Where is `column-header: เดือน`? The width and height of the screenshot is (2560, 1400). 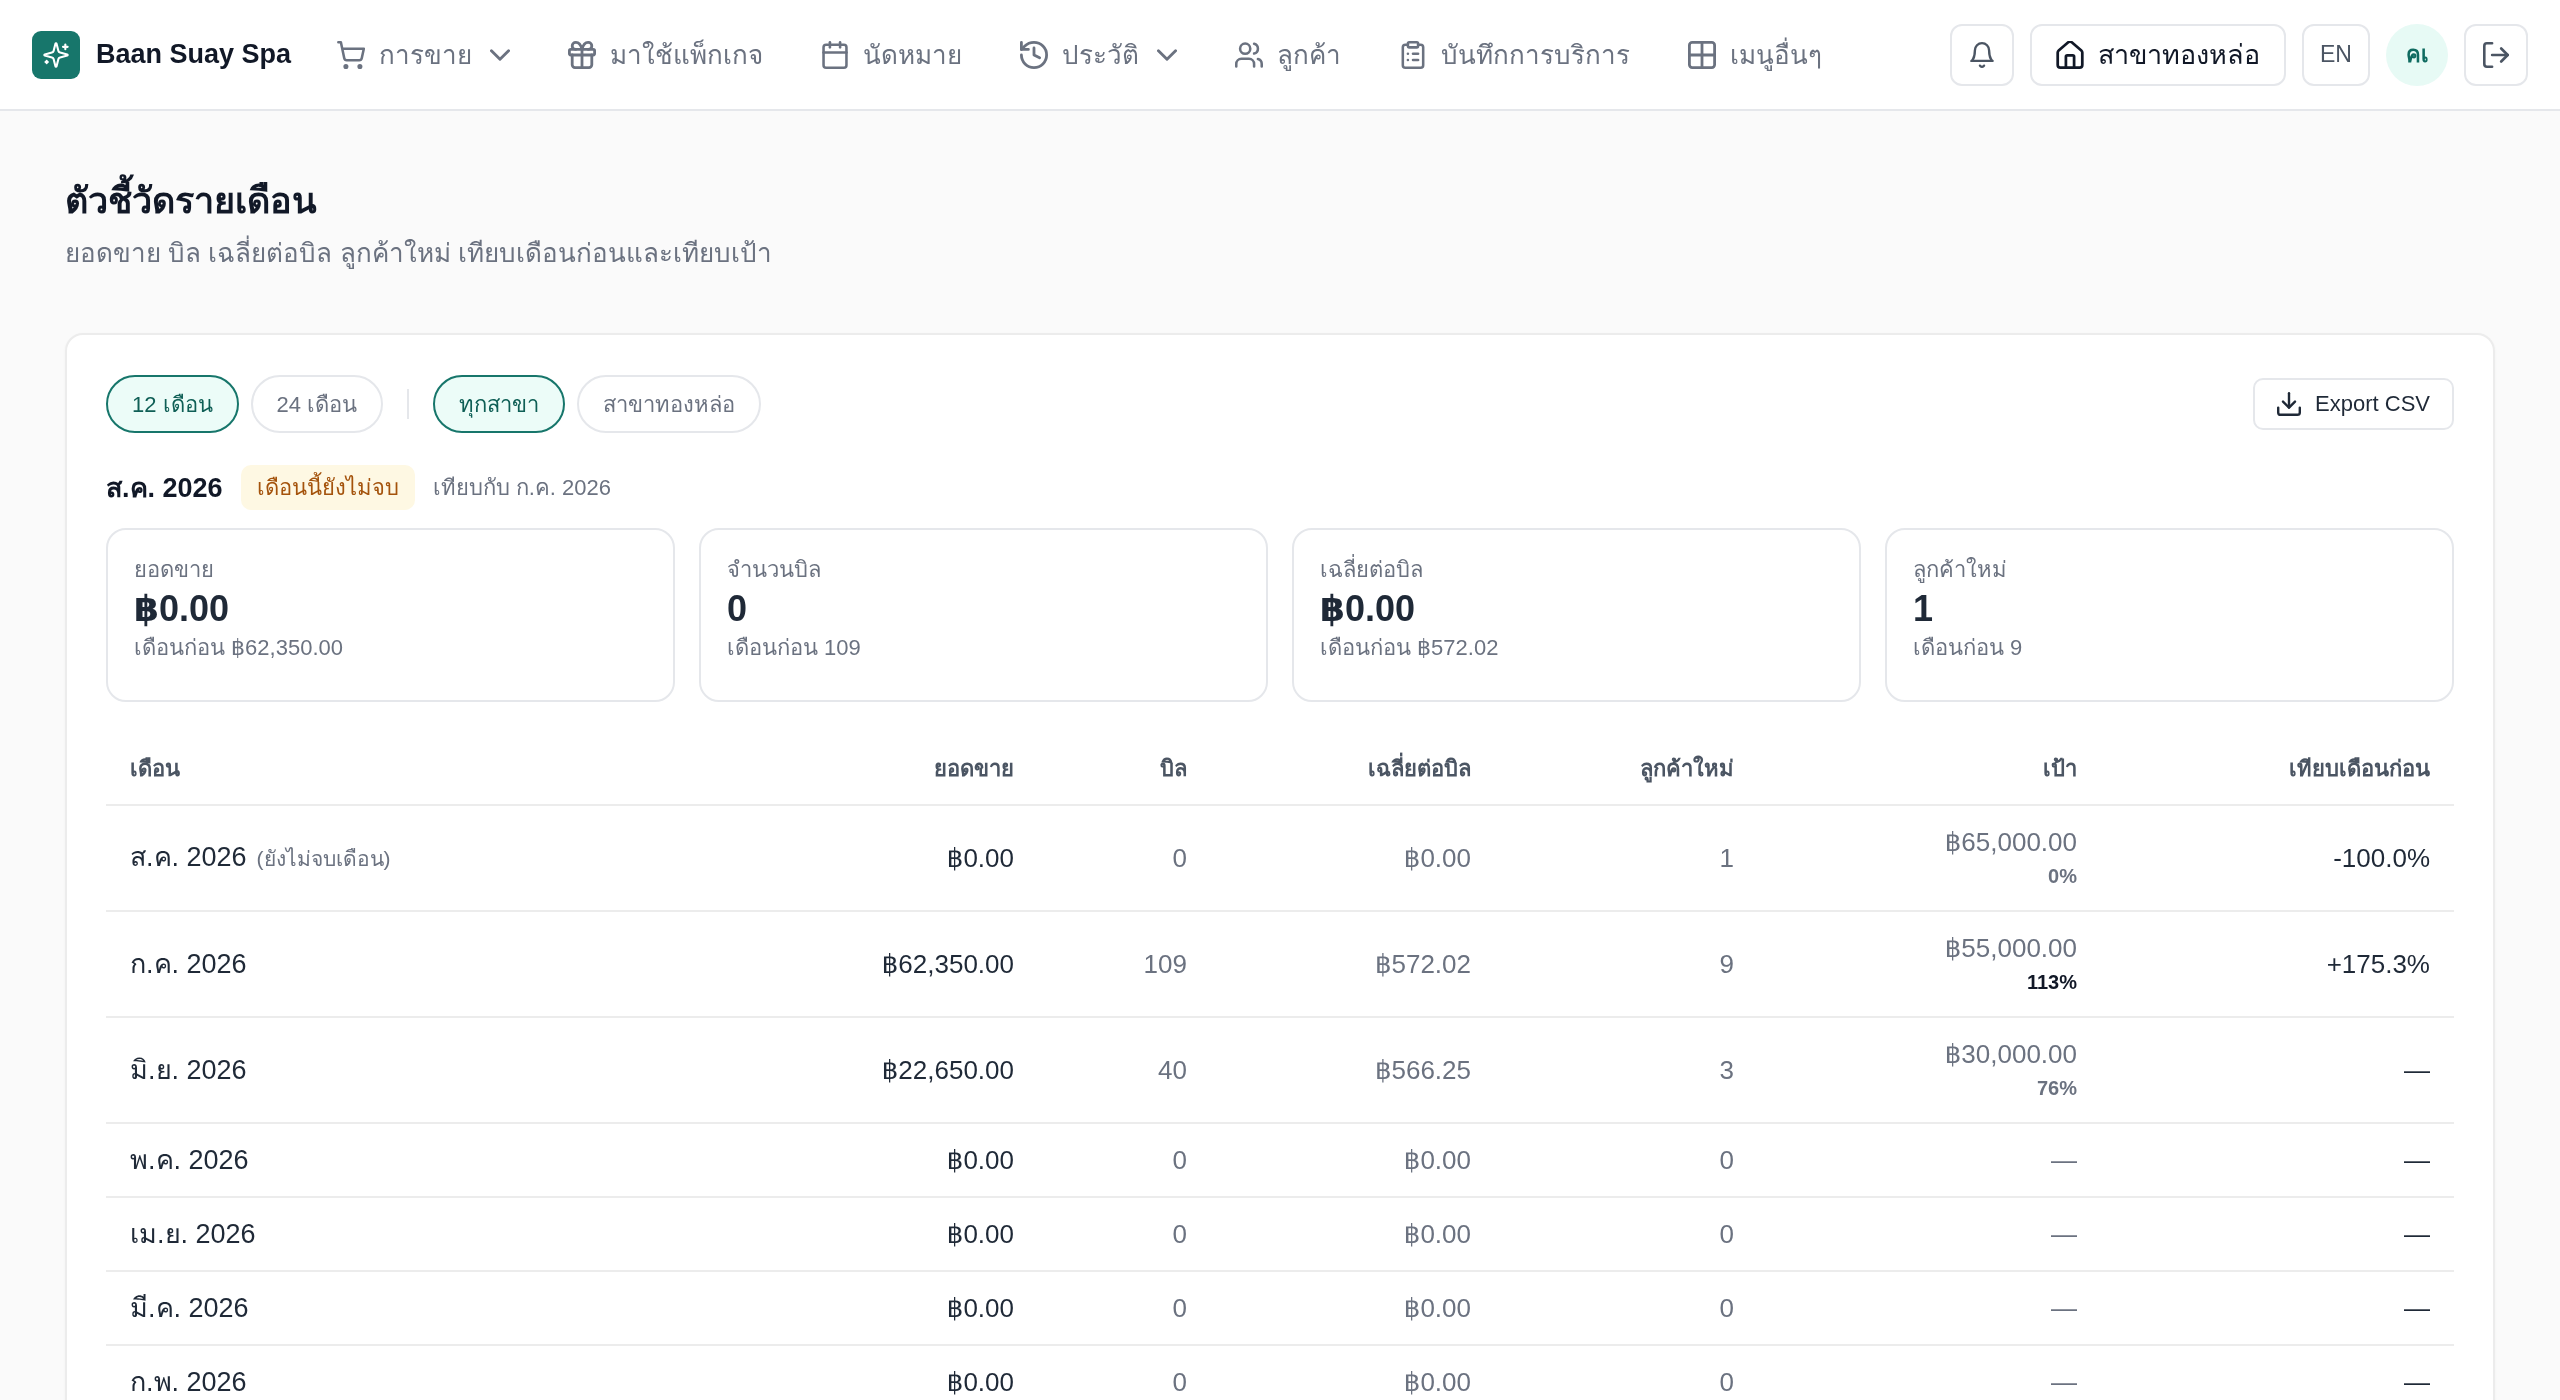
column-header: เดือน is located at coordinates (155, 769).